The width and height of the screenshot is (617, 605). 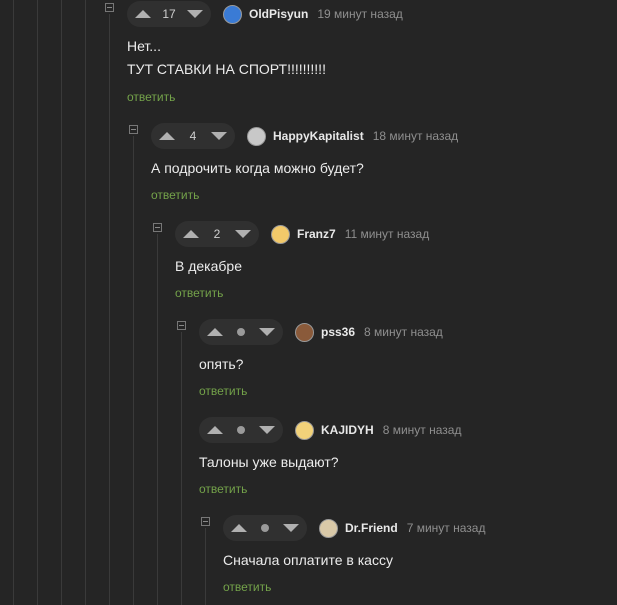 I want to click on comment-text: А подрочить когда можно будет?, so click(x=257, y=168).